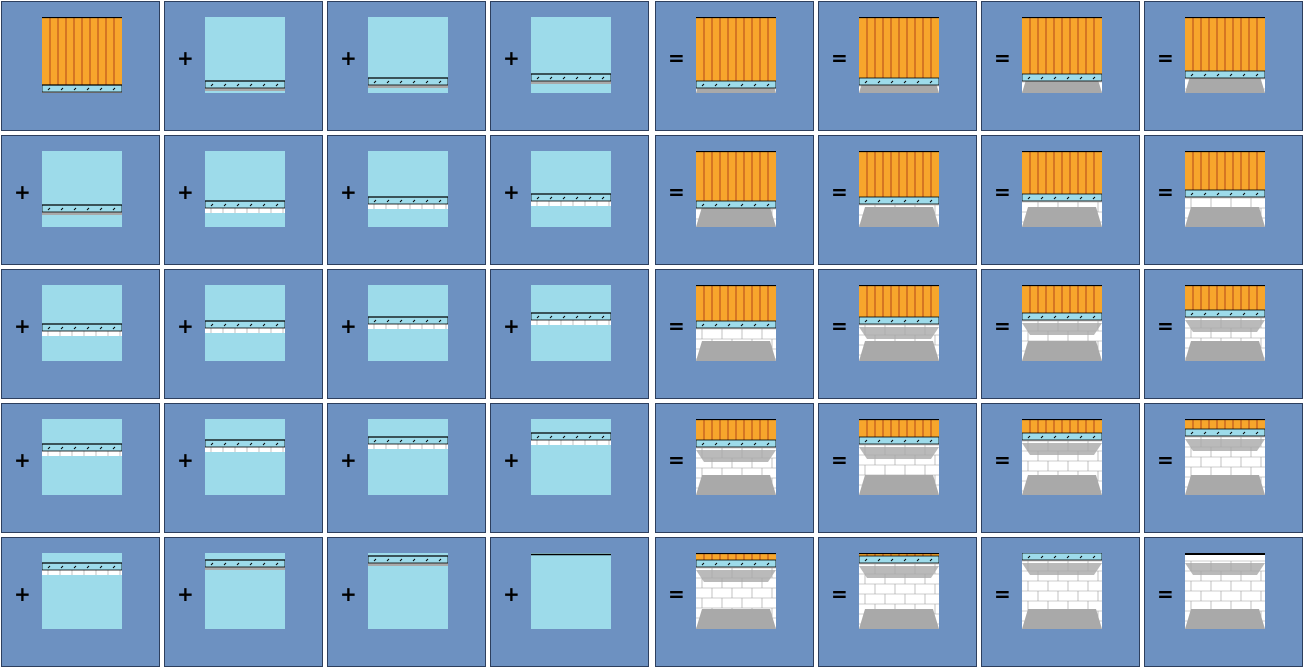 The width and height of the screenshot is (1308, 671). I want to click on part-panel, so click(80, 66).